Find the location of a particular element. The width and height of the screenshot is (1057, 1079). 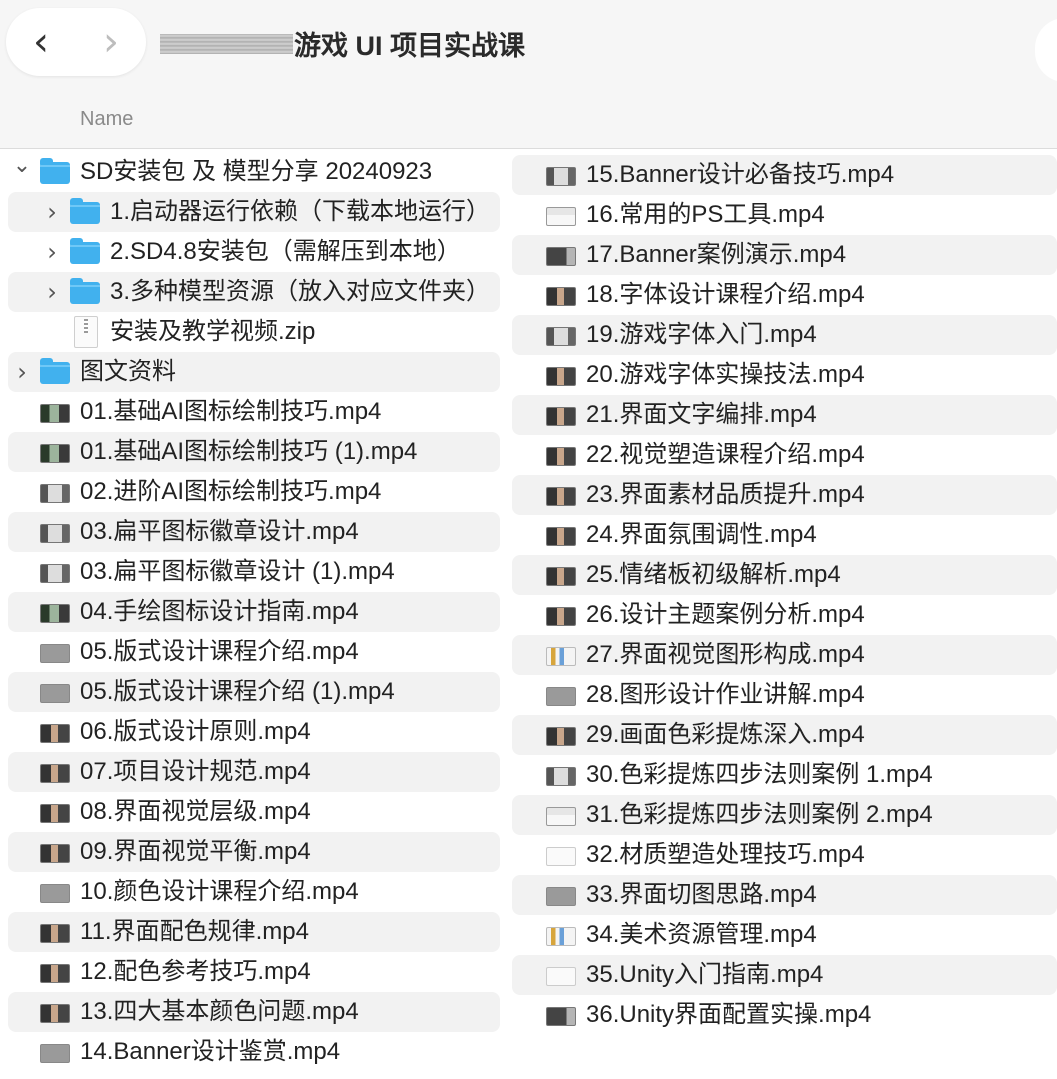

file-row: 29.画面色彩提炼深入.mp4 is located at coordinates (784, 735).